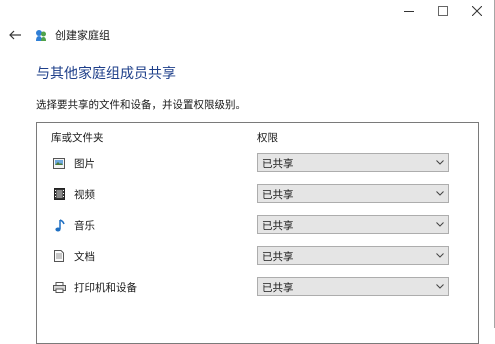  What do you see at coordinates (278, 257) in the screenshot?
I see `permission-value-documents: 已共享` at bounding box center [278, 257].